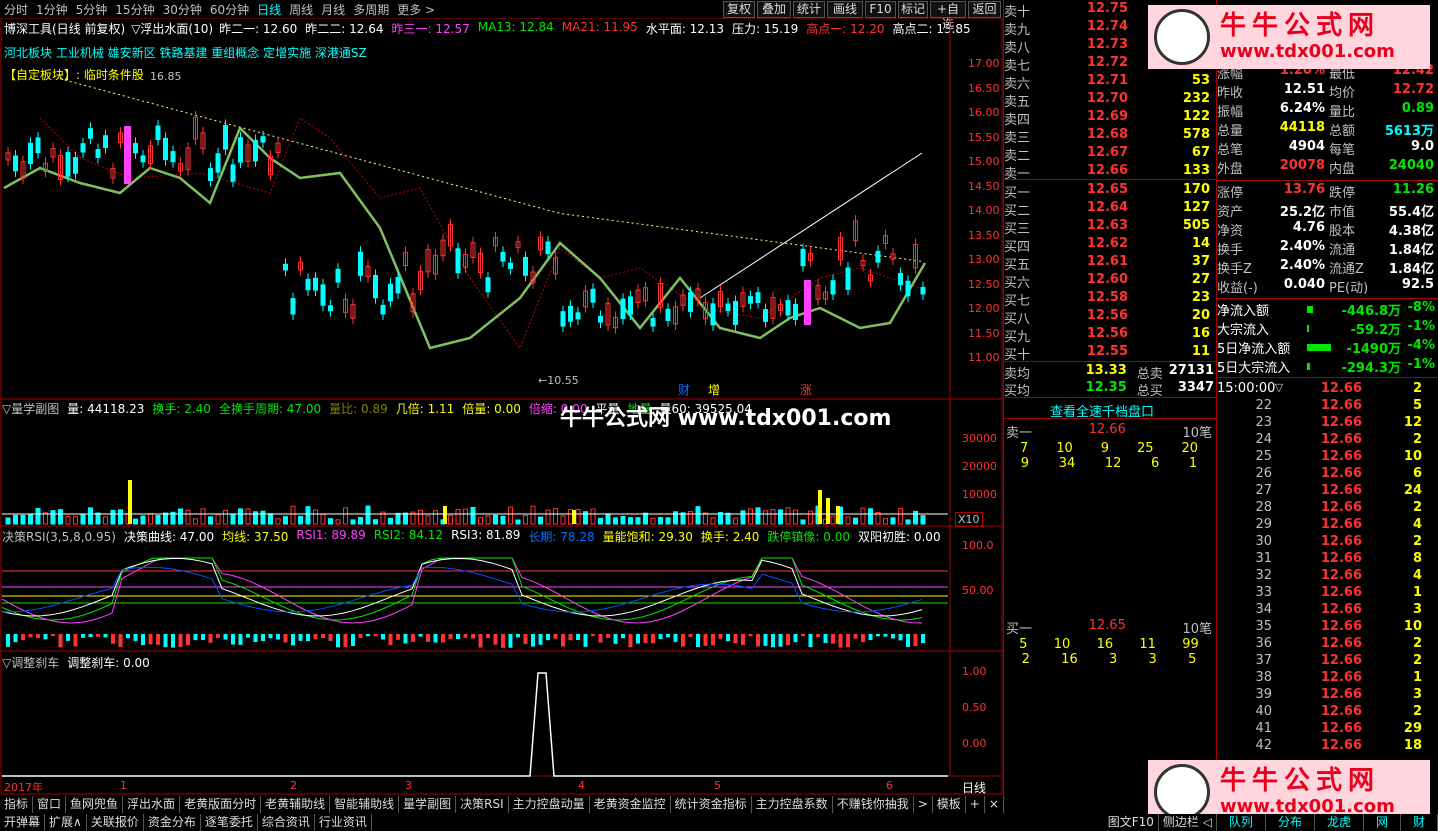  Describe the element at coordinates (1413, 189) in the screenshot. I see `stat-value: 11.26` at that location.